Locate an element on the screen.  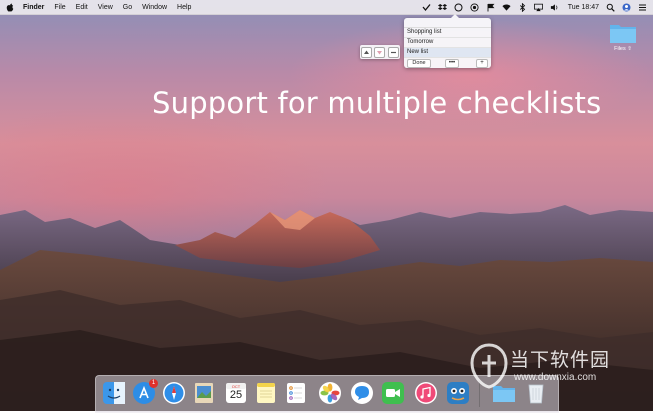
circle-icon is located at coordinates (458, 7).